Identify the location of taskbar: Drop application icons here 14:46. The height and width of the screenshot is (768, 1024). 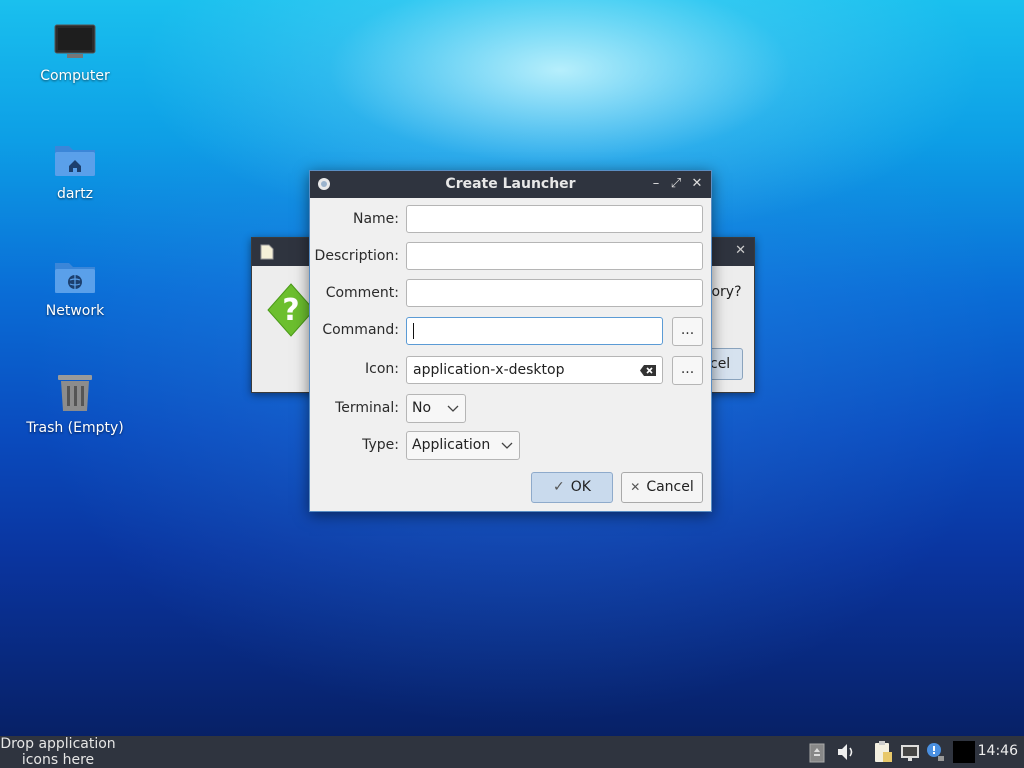
(512, 752).